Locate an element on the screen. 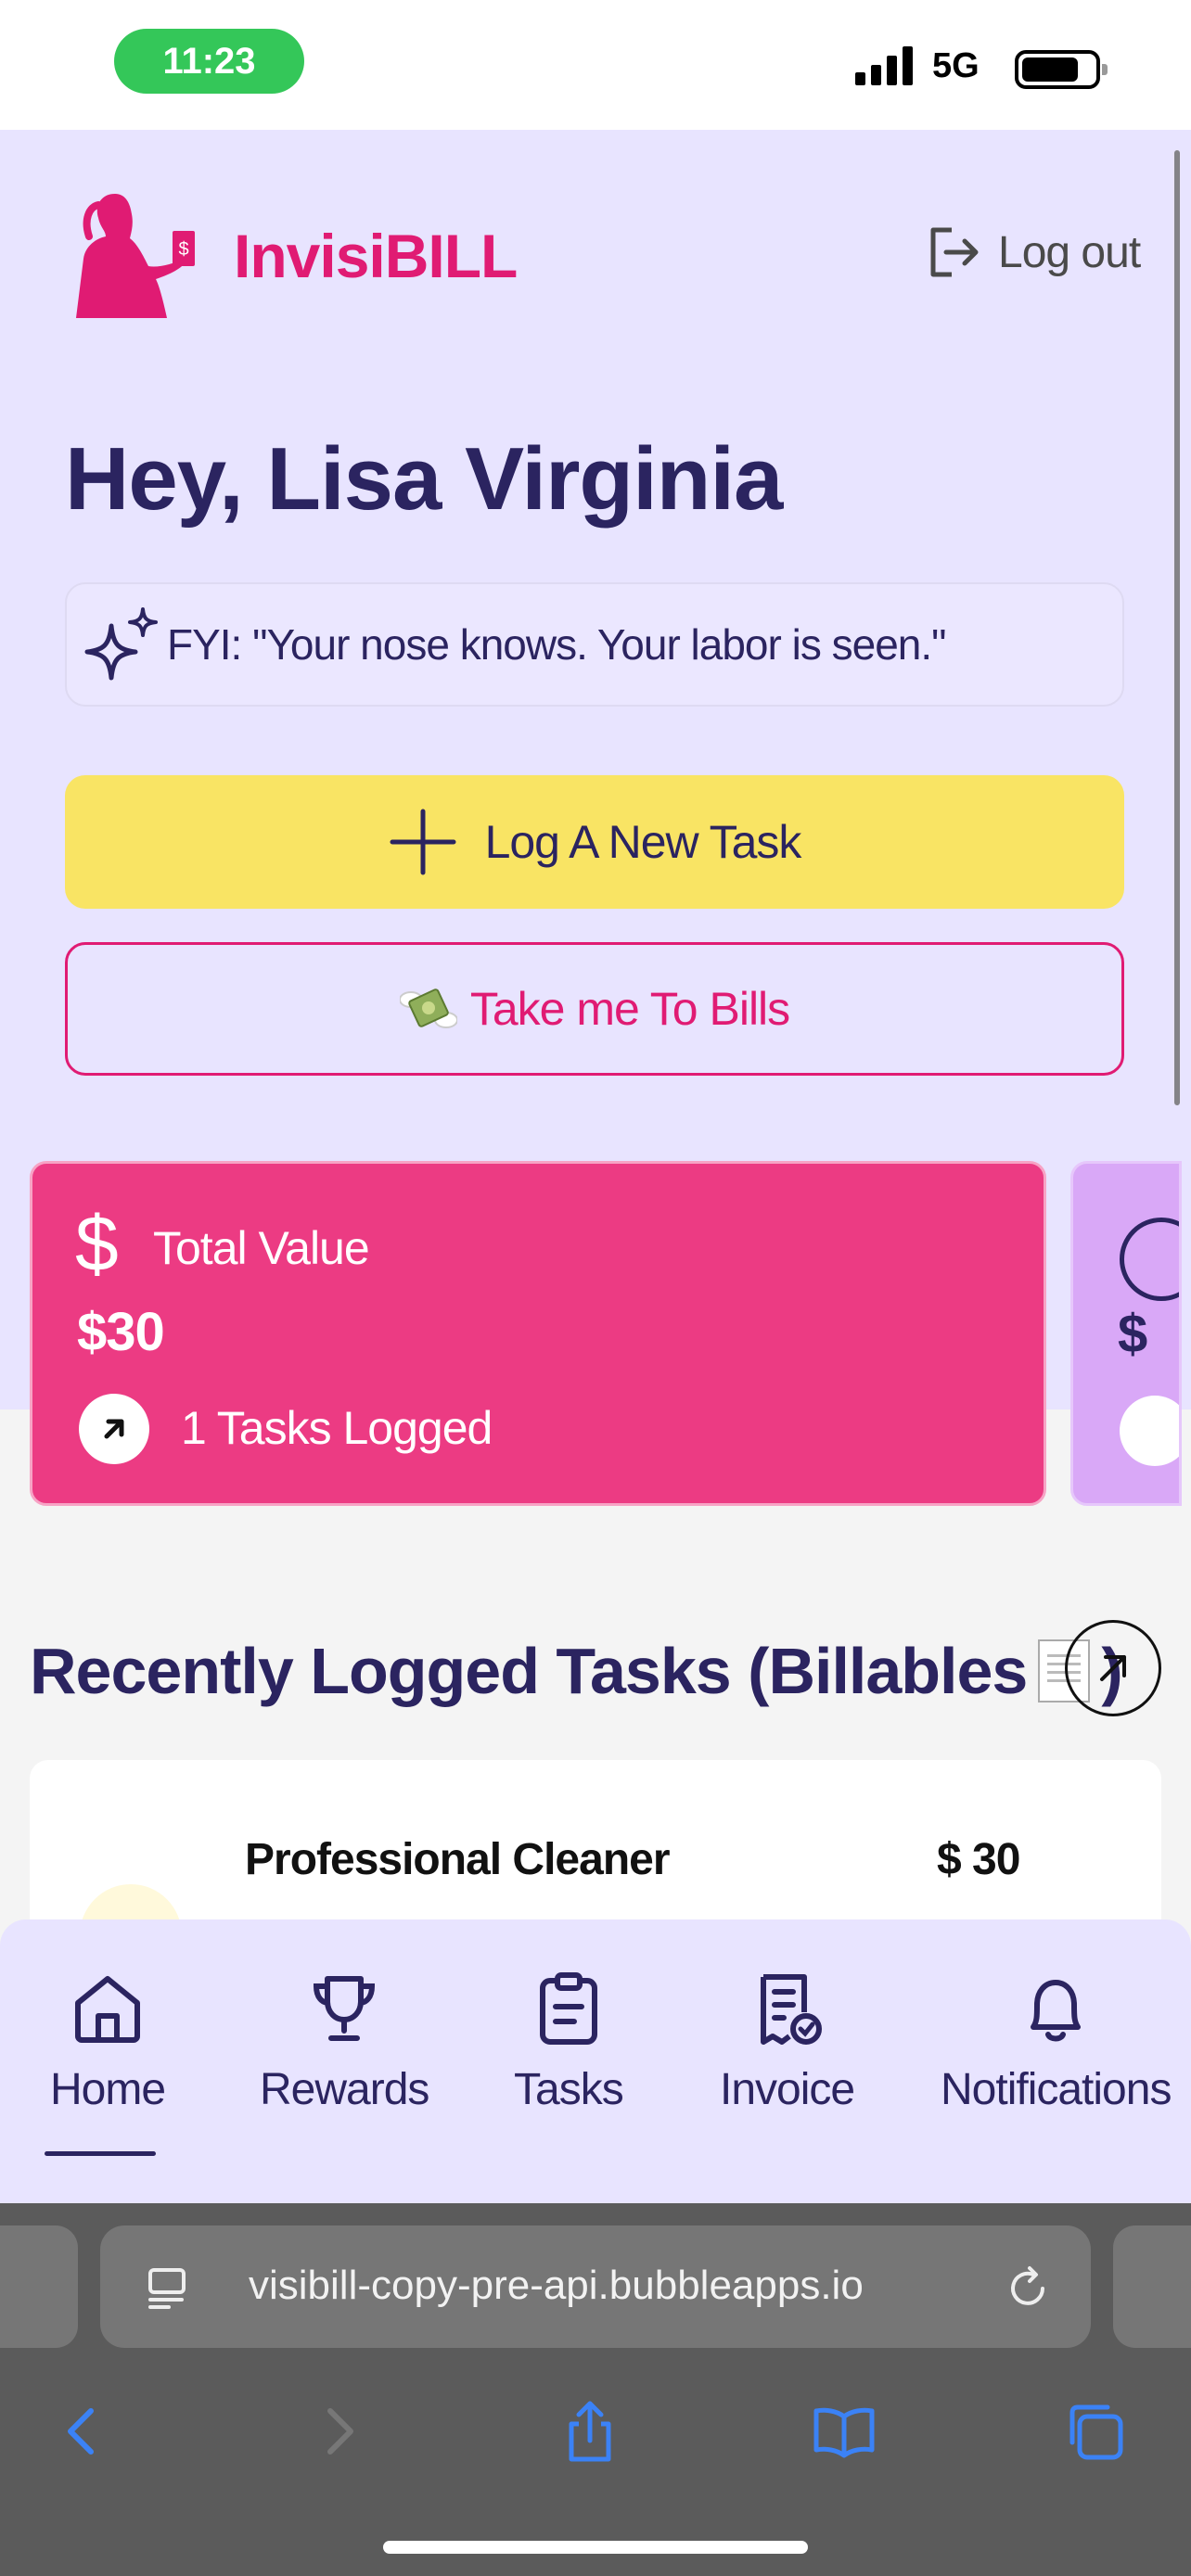  plus-icon is located at coordinates (423, 842).